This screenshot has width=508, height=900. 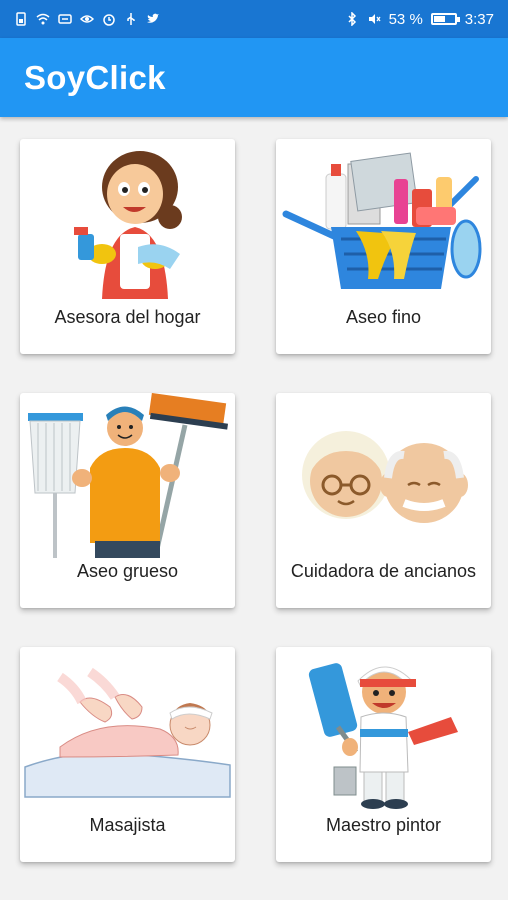 I want to click on service-label: Cuidadora de ancianos, so click(x=383, y=571).